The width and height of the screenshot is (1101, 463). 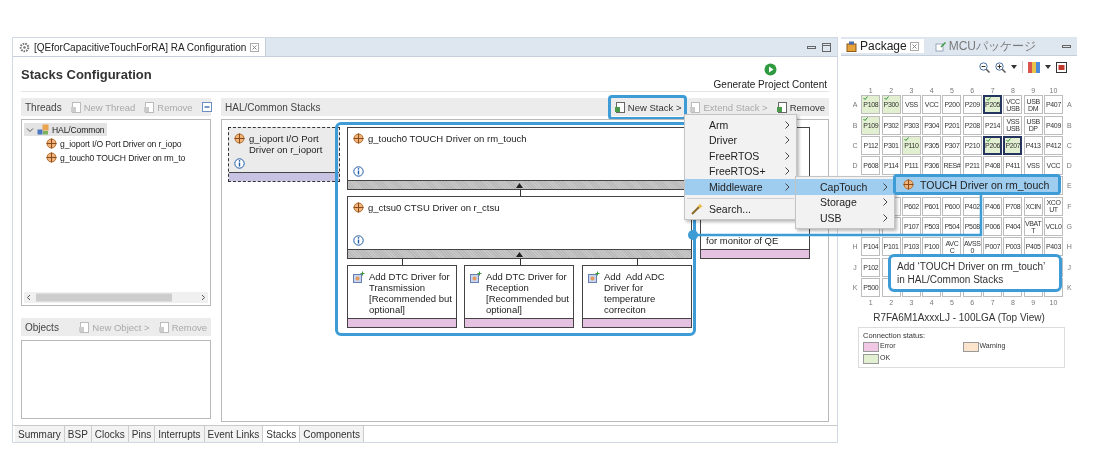 I want to click on card-label: g_touch0 TOUCH Driver on rm_touch, so click(x=447, y=138).